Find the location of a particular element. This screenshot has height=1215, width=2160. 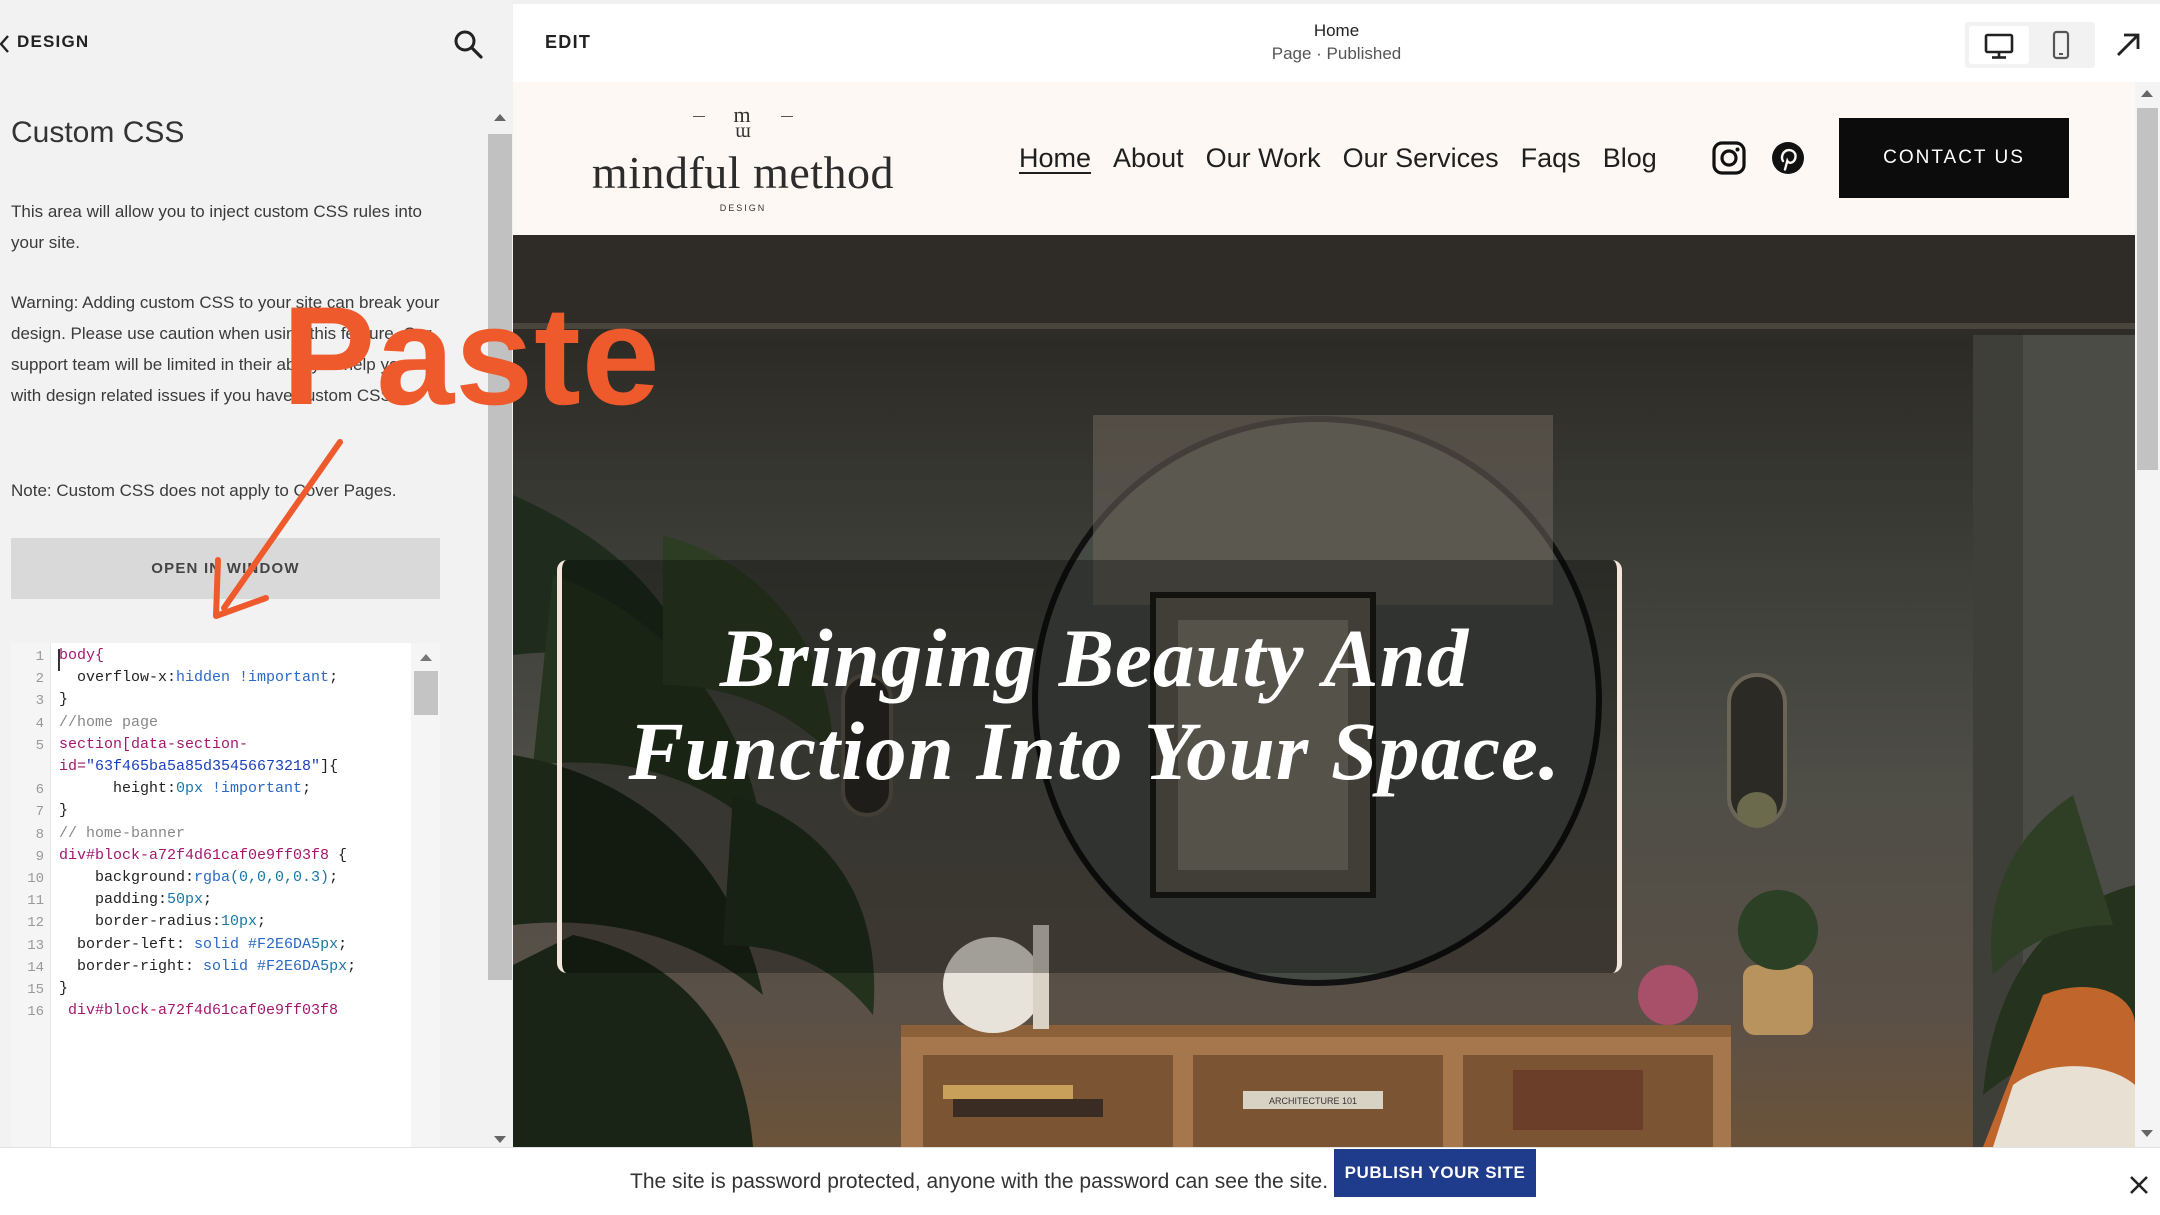

code-line: border-radius:10px; is located at coordinates (162, 921).